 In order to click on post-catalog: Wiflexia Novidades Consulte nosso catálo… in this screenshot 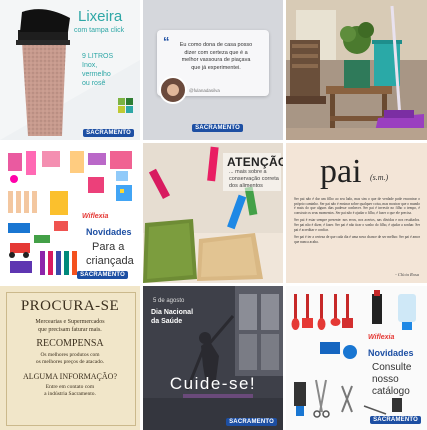, I will do `click(356, 358)`.